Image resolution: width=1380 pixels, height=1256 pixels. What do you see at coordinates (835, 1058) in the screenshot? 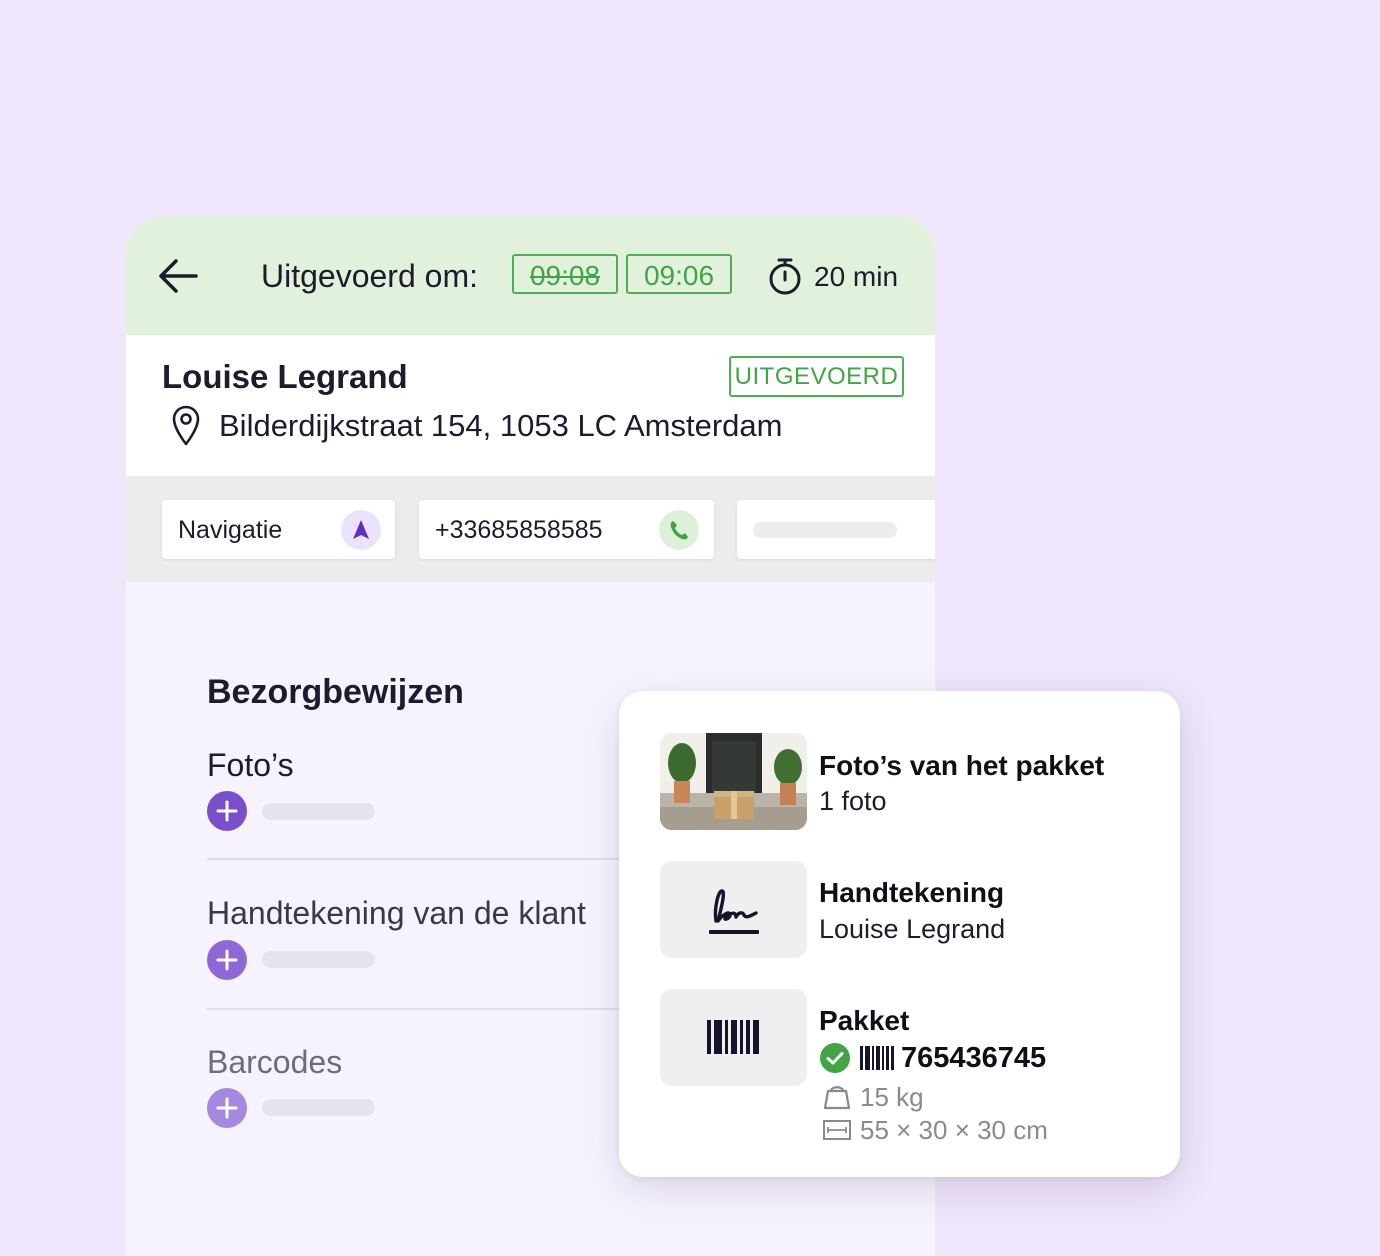
I see `check-circle-icon` at bounding box center [835, 1058].